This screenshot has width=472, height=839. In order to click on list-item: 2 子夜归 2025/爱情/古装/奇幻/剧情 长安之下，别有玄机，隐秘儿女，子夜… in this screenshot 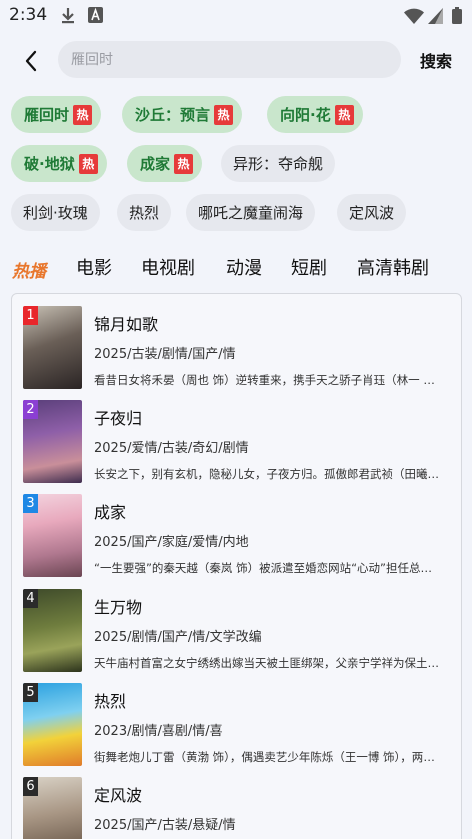, I will do `click(233, 442)`.